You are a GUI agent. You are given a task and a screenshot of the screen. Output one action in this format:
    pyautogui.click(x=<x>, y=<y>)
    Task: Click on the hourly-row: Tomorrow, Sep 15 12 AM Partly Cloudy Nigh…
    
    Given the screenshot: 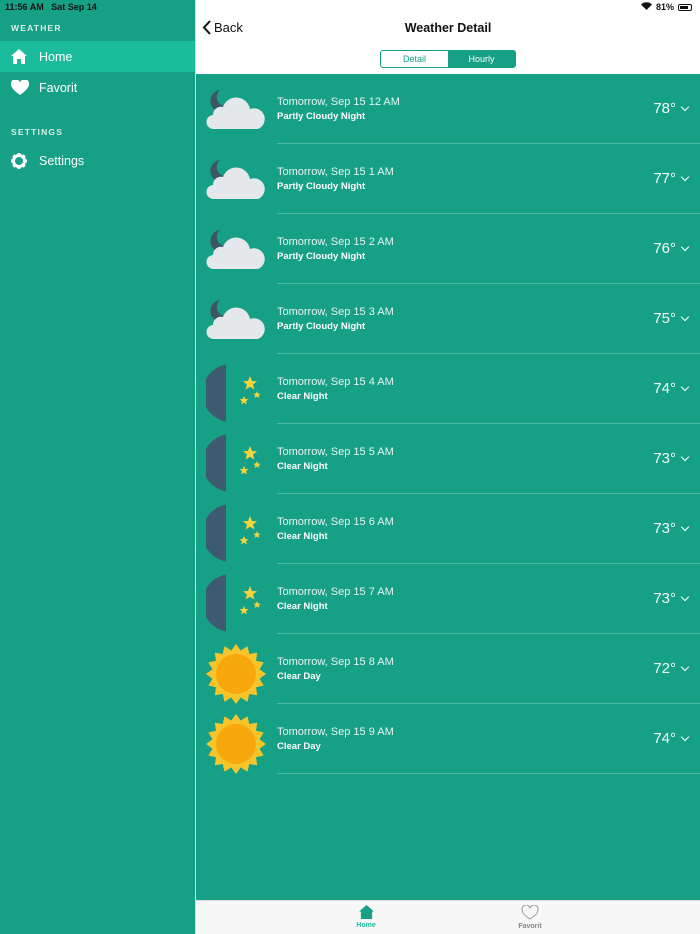 What is the action you would take?
    pyautogui.click(x=448, y=109)
    